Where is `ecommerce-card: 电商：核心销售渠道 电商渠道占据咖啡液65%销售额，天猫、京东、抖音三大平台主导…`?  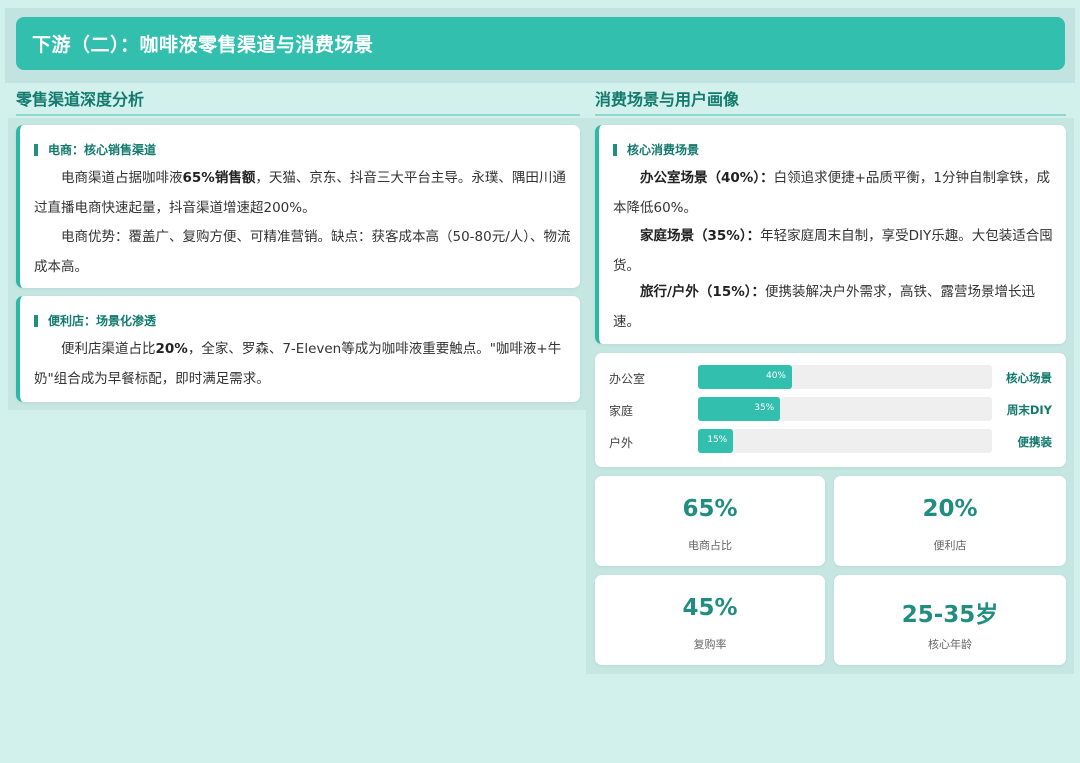
ecommerce-card: 电商：核心销售渠道 电商渠道占据咖啡液65%销售额，天猫、京东、抖音三大平台主导… is located at coordinates (298, 206).